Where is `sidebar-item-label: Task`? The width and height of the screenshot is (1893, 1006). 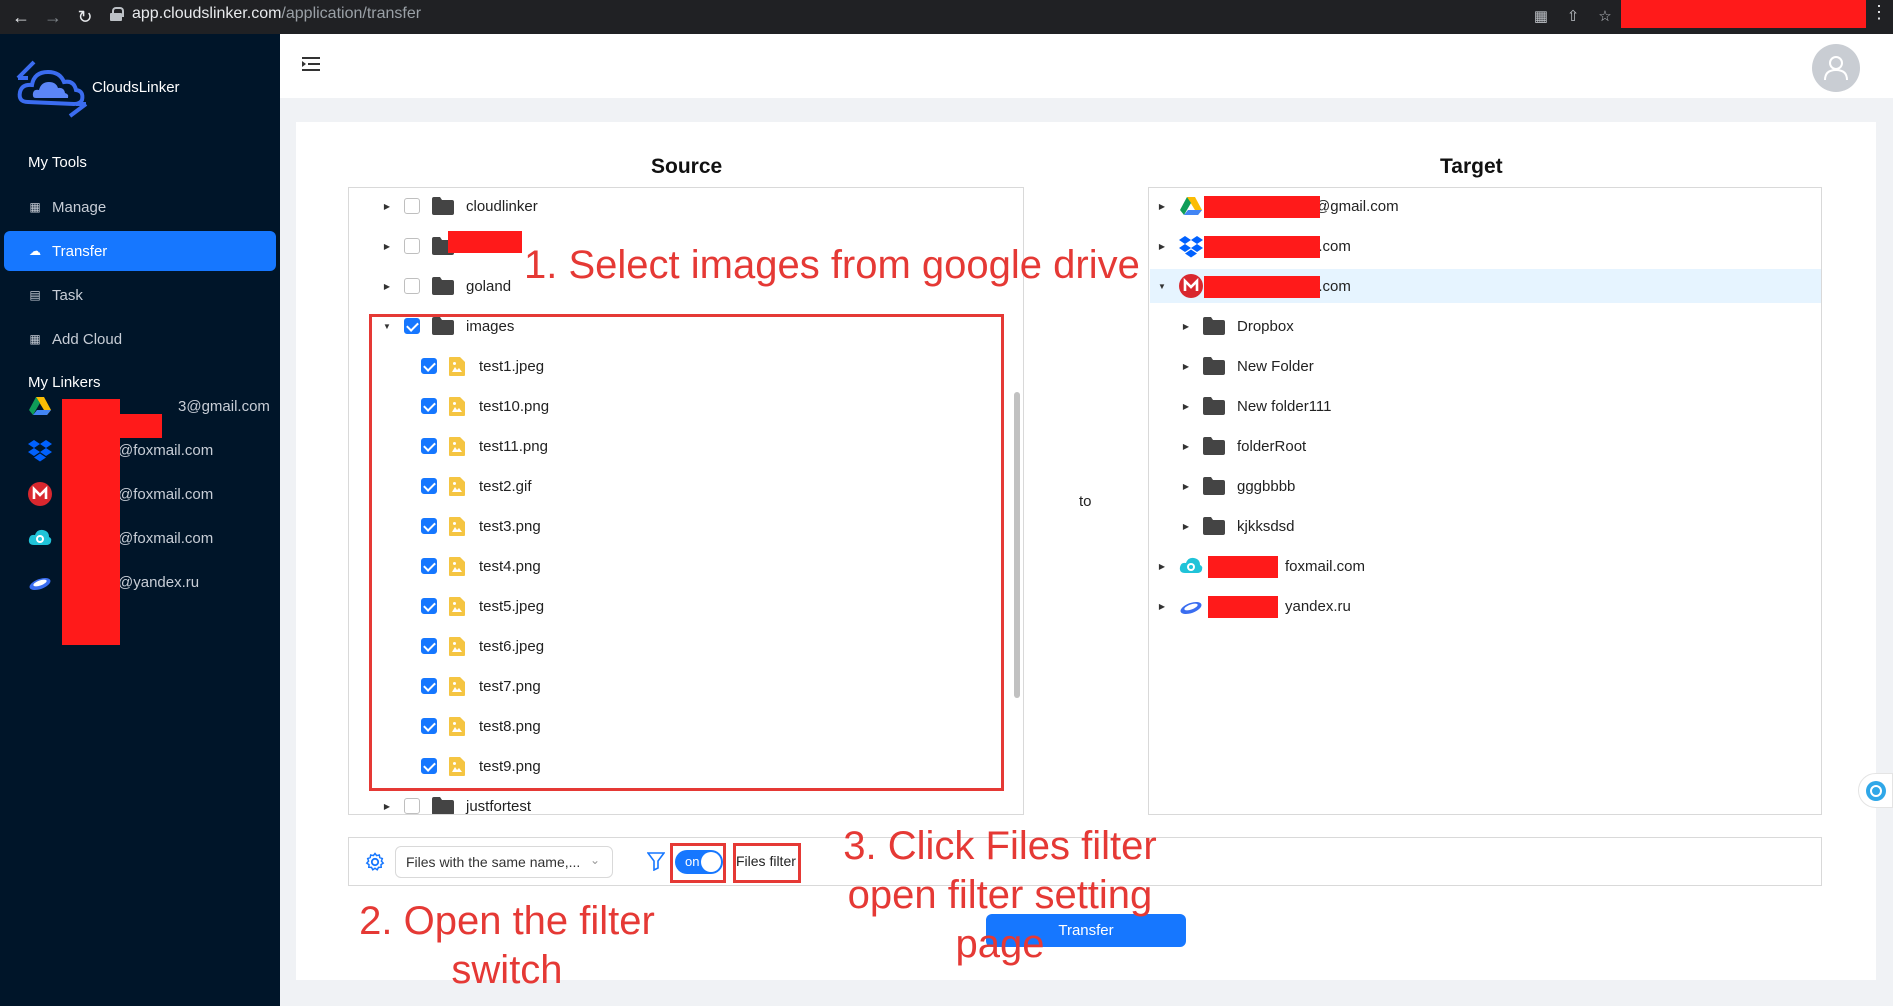 sidebar-item-label: Task is located at coordinates (67, 295).